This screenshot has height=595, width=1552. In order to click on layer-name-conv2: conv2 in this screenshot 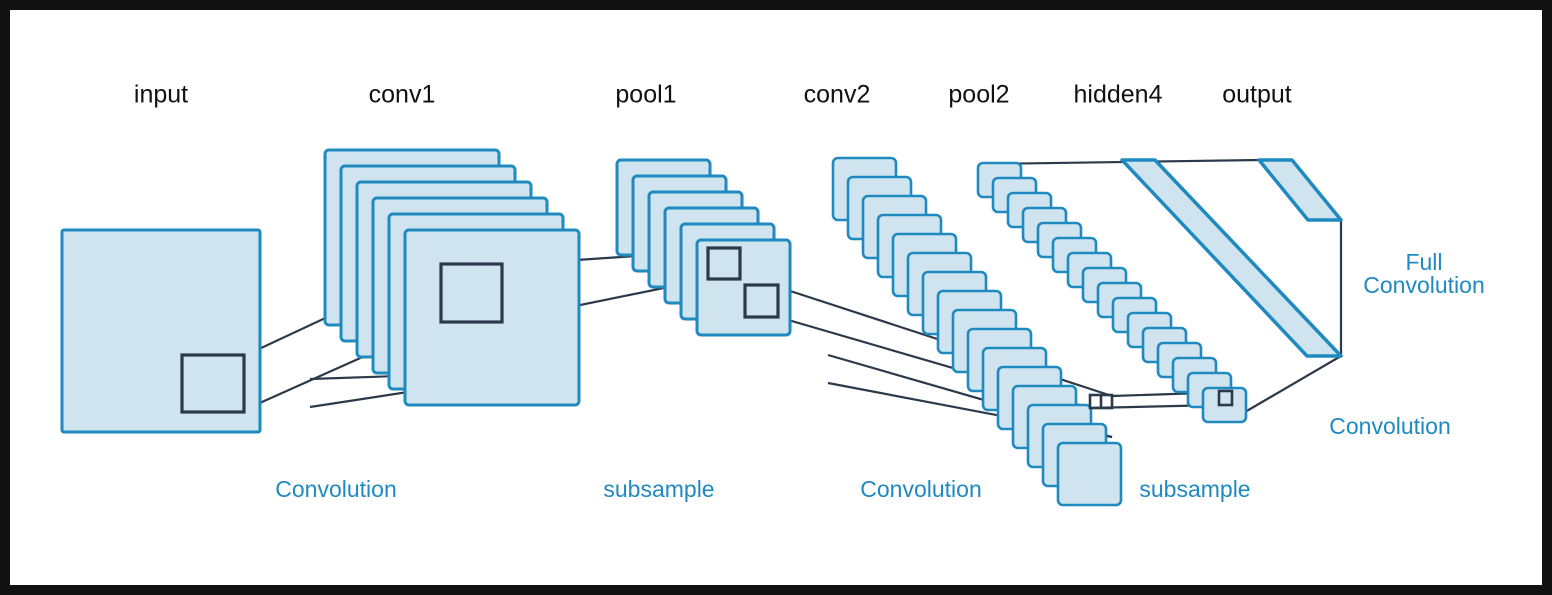, I will do `click(837, 95)`.